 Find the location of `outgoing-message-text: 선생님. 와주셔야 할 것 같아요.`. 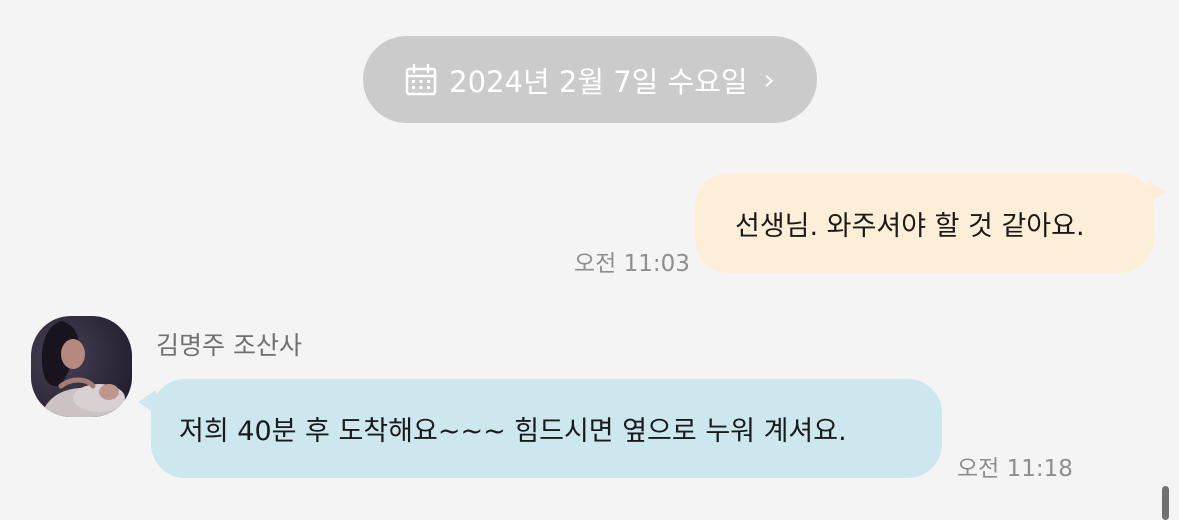

outgoing-message-text: 선생님. 와주셔야 할 것 같아요. is located at coordinates (910, 226).